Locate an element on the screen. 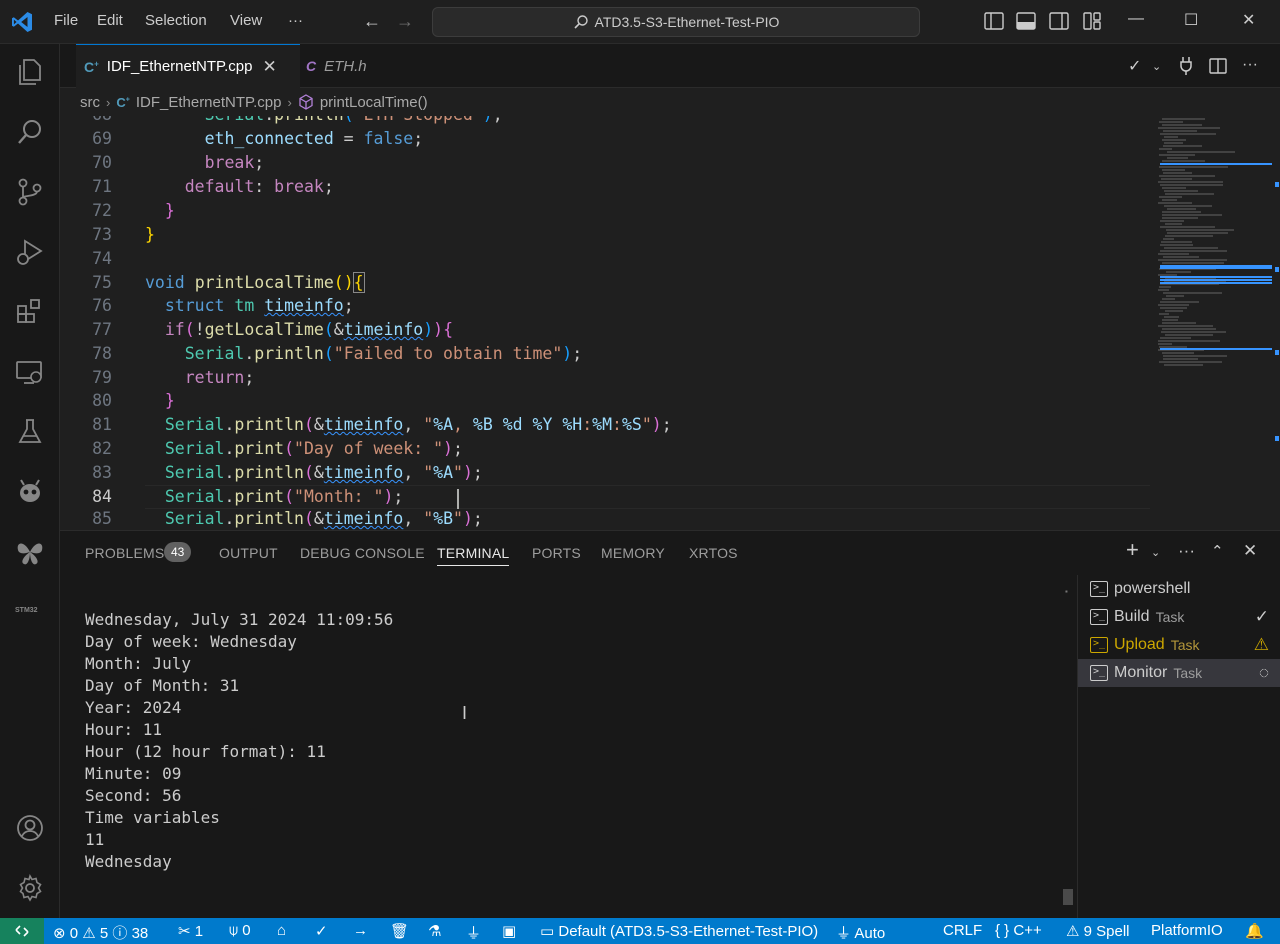 The height and width of the screenshot is (944, 1280). remote-explorer-icon is located at coordinates (30, 372).